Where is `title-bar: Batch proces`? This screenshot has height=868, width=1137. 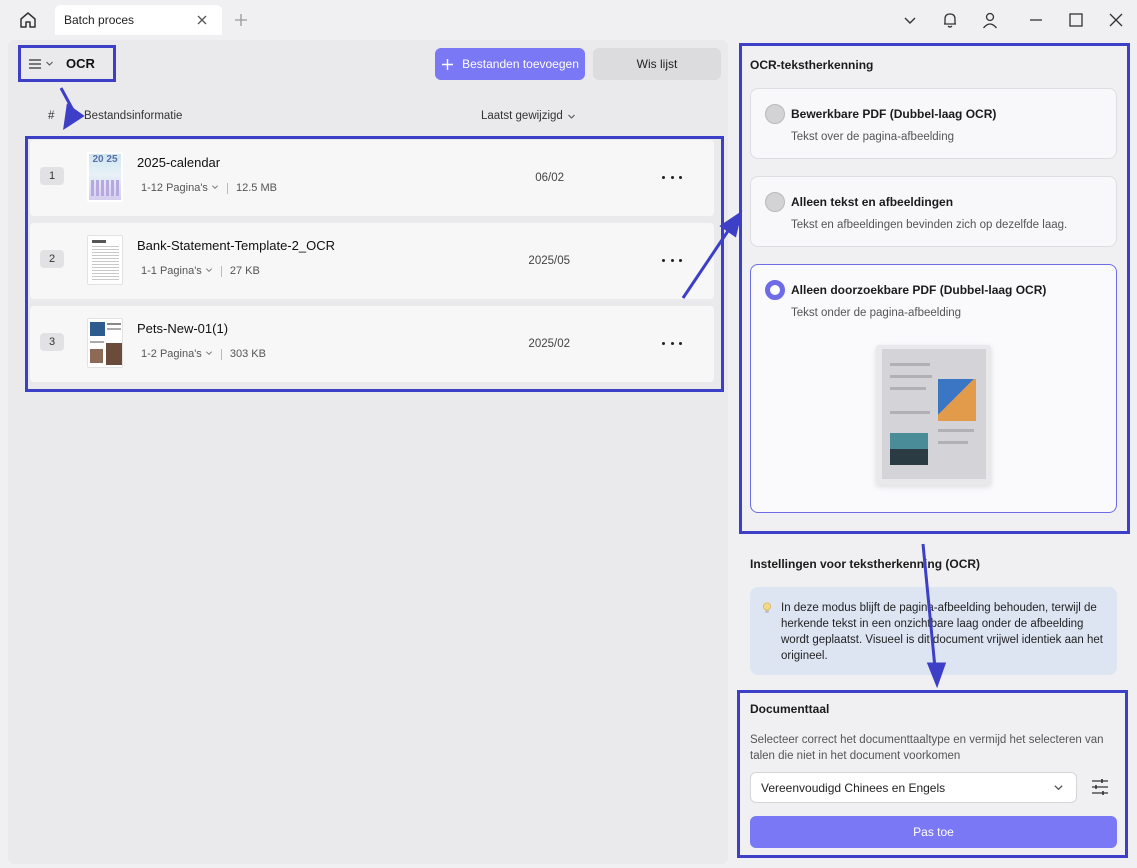
title-bar: Batch proces is located at coordinates (568, 20).